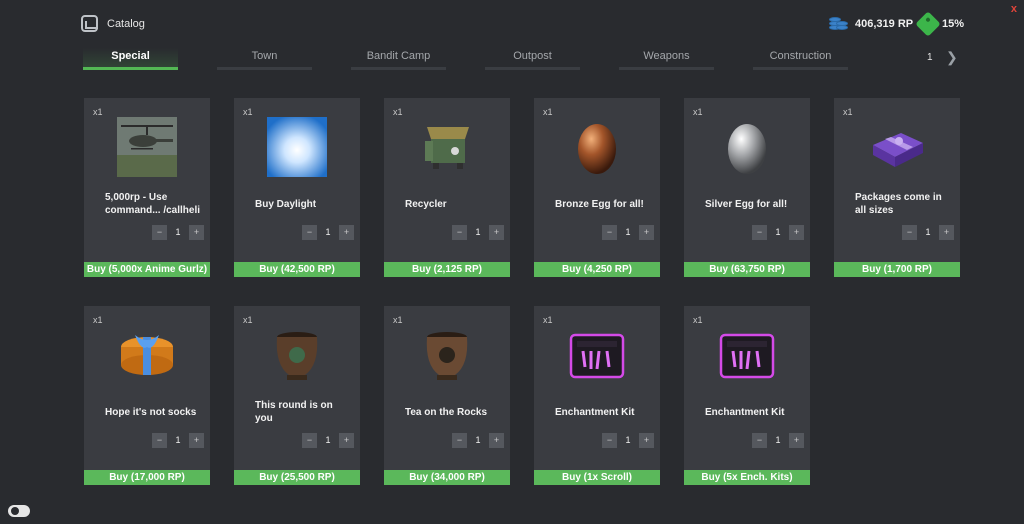 This screenshot has height=524, width=1024. Describe the element at coordinates (747, 355) in the screenshot. I see `enchantment-kit-image` at that location.